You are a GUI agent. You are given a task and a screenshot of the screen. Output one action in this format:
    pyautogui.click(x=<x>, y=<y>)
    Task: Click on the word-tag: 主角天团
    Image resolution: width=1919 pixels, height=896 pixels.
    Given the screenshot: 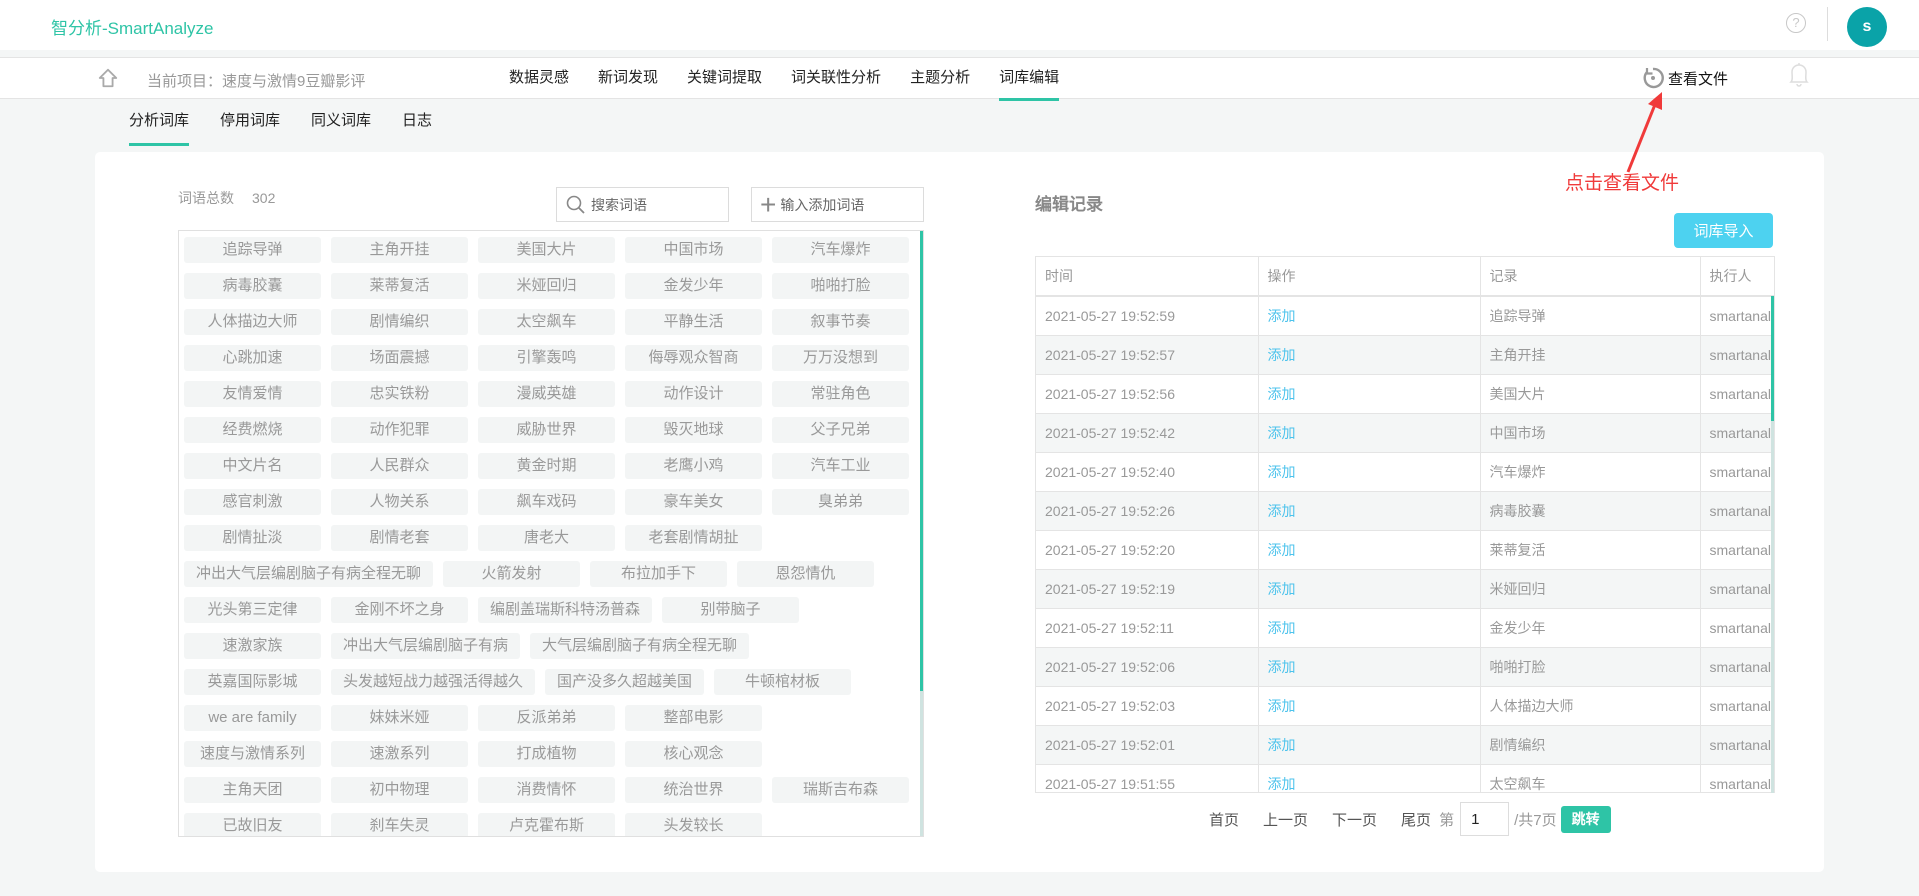 What is the action you would take?
    pyautogui.click(x=252, y=790)
    